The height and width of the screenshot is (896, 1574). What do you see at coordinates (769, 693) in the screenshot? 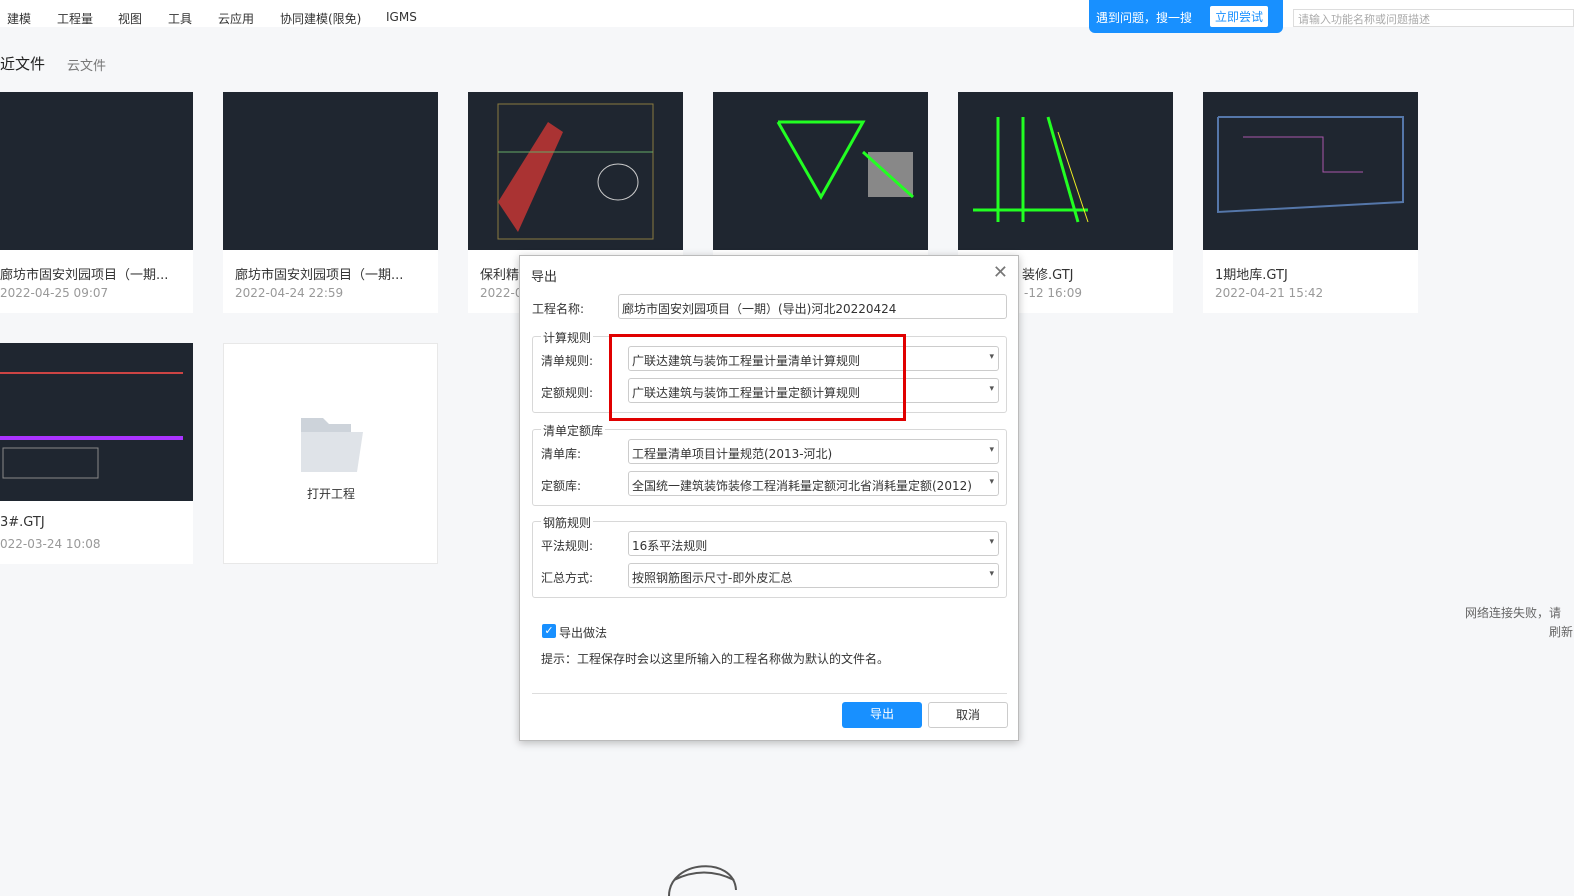
I see `divider` at bounding box center [769, 693].